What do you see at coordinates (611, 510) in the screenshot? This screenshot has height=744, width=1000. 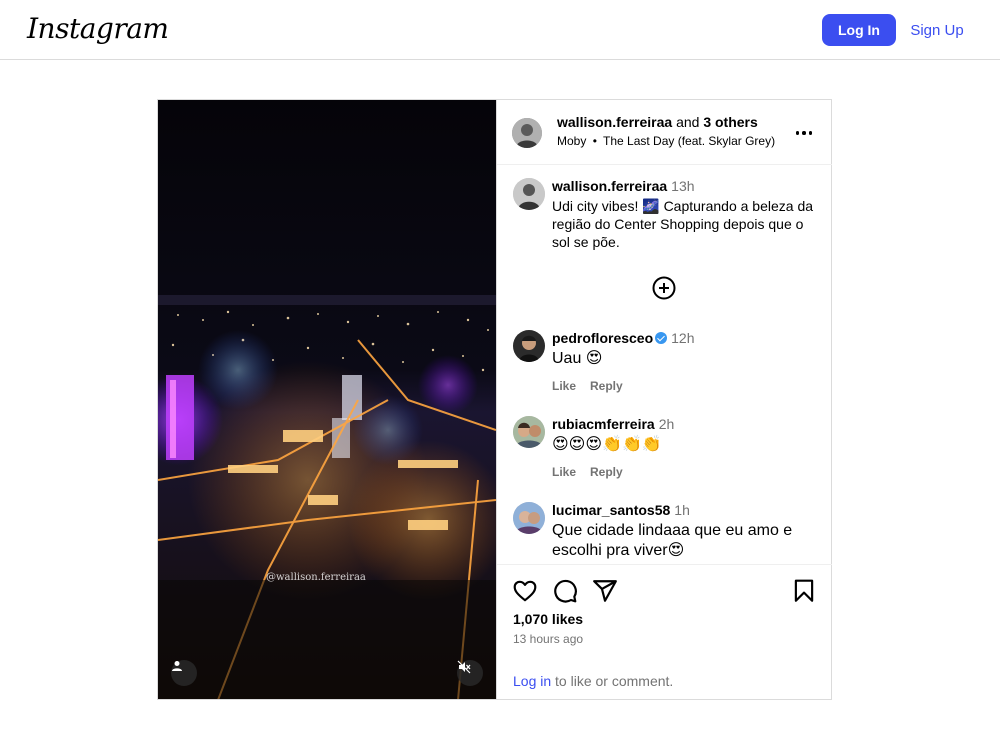 I see `comment-username: lucimar_santos58` at bounding box center [611, 510].